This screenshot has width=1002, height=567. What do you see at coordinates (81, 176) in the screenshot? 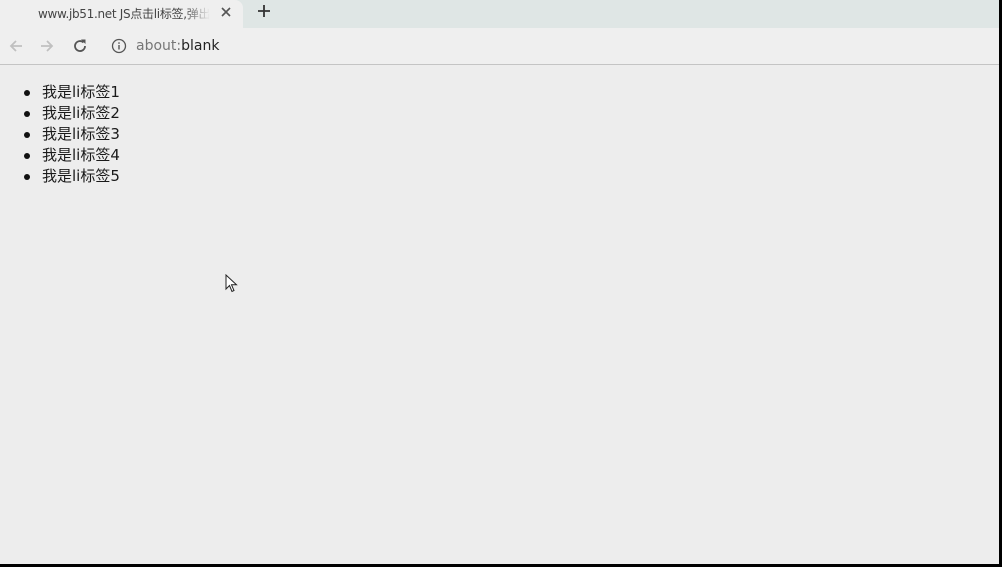
I see `list-item-label: 我是li标签5` at bounding box center [81, 176].